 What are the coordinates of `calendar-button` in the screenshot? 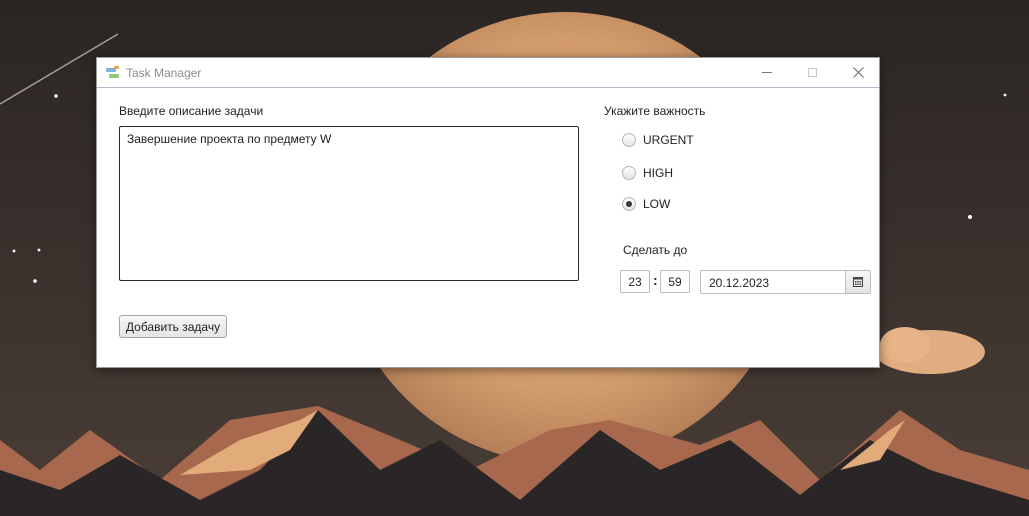 It's located at (857, 282).